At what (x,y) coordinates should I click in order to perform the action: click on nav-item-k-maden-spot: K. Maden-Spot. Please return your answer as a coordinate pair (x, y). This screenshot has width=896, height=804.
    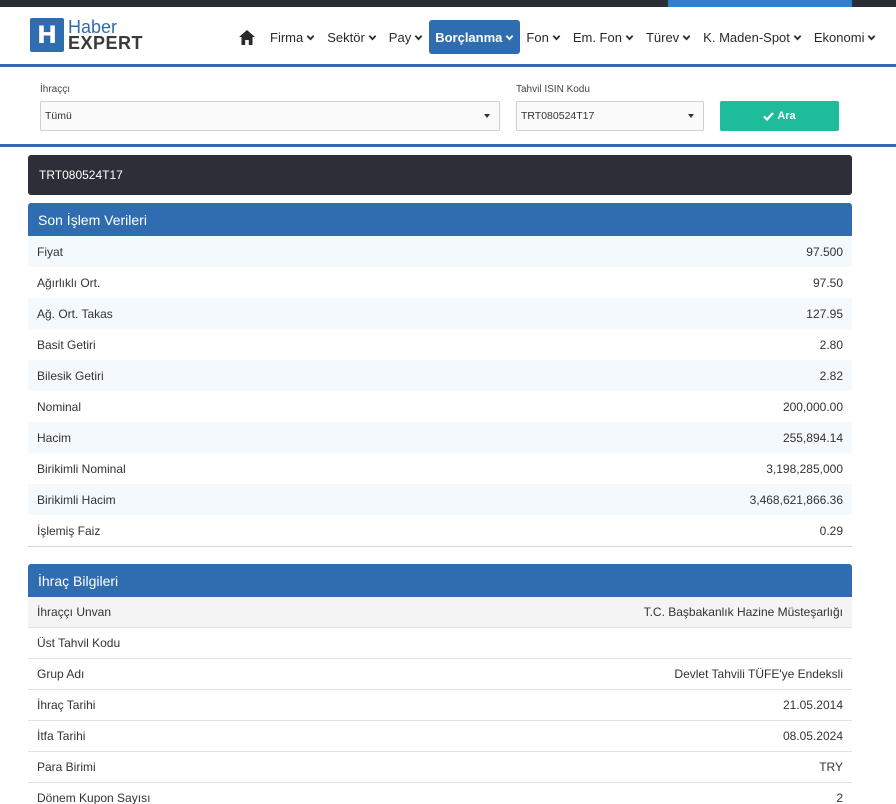
    Looking at the image, I should click on (752, 37).